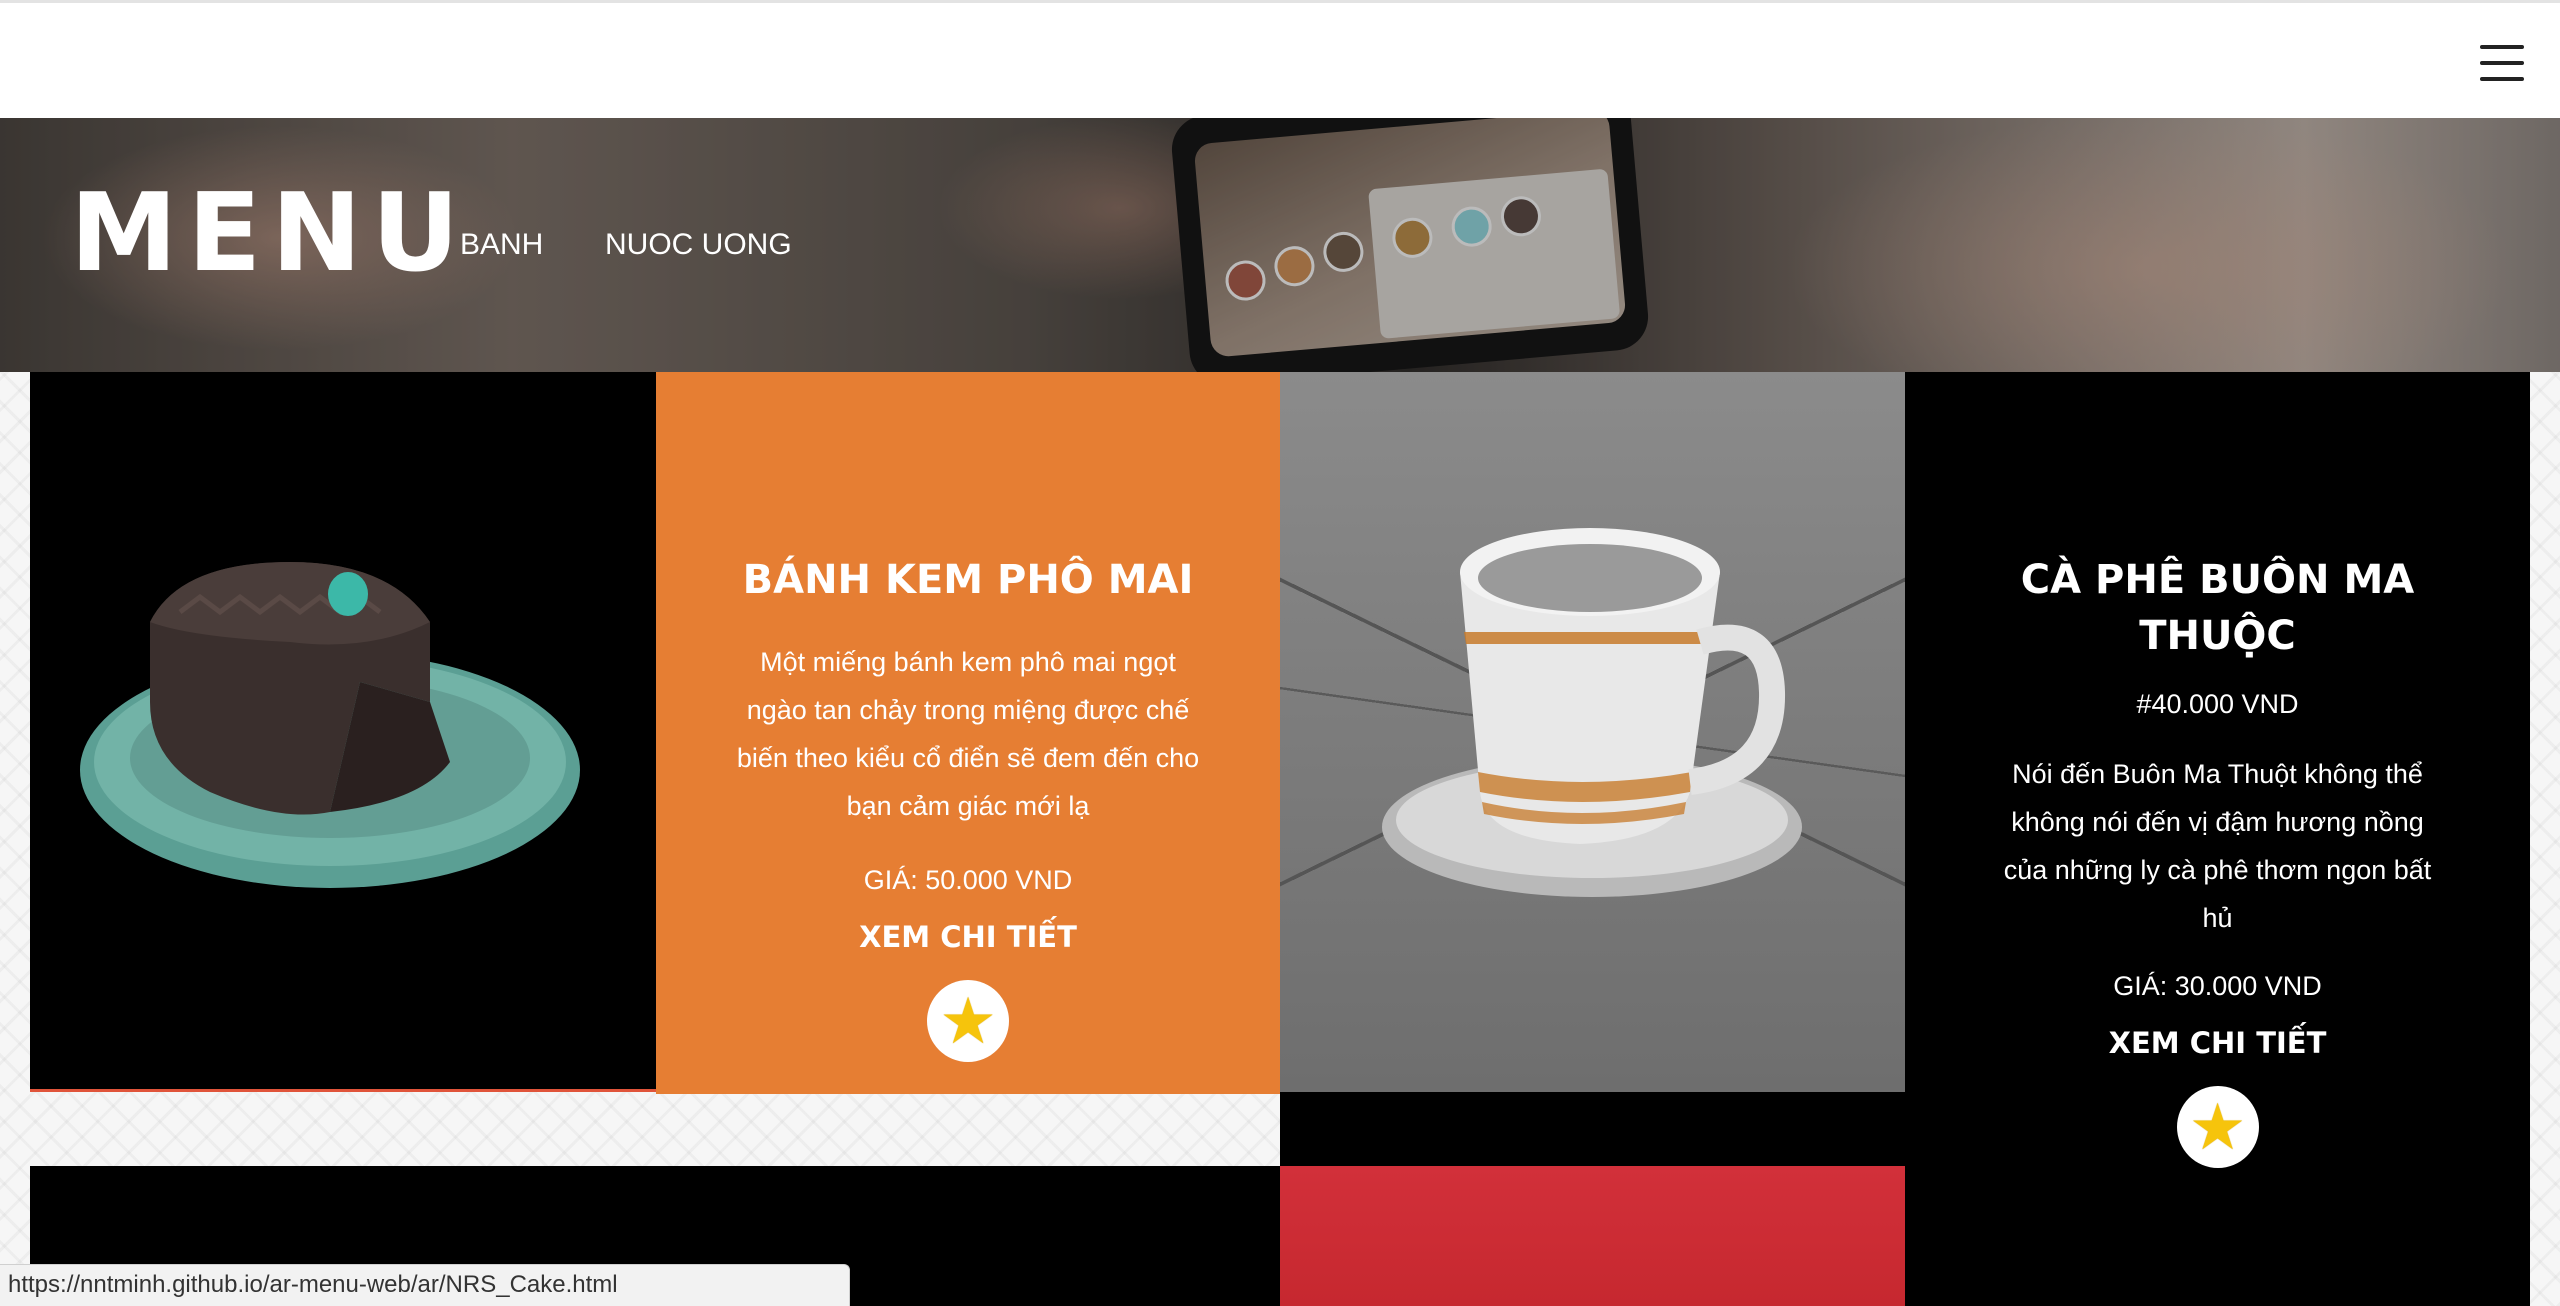 This screenshot has width=2560, height=1306. What do you see at coordinates (1592, 1129) in the screenshot?
I see `spacer-tile` at bounding box center [1592, 1129].